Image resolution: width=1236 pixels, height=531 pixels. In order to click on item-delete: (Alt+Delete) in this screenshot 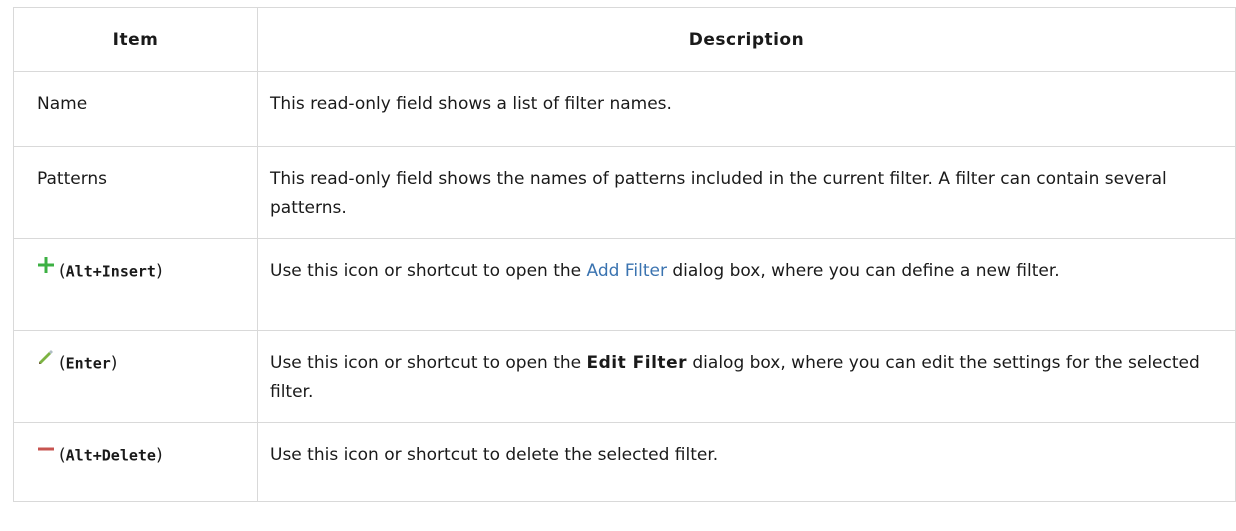, I will do `click(135, 462)`.